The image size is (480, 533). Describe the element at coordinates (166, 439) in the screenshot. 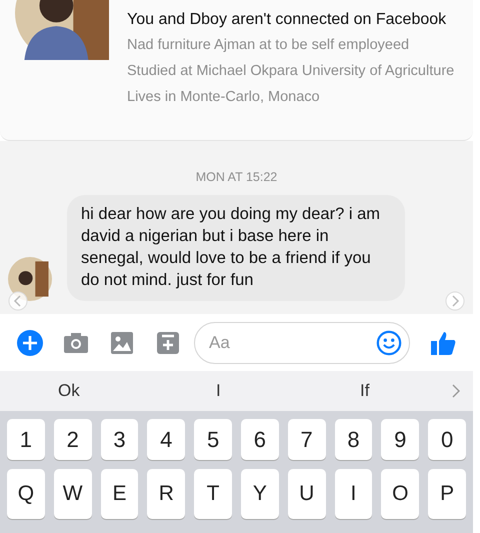

I see `keyboard-key: 4` at that location.